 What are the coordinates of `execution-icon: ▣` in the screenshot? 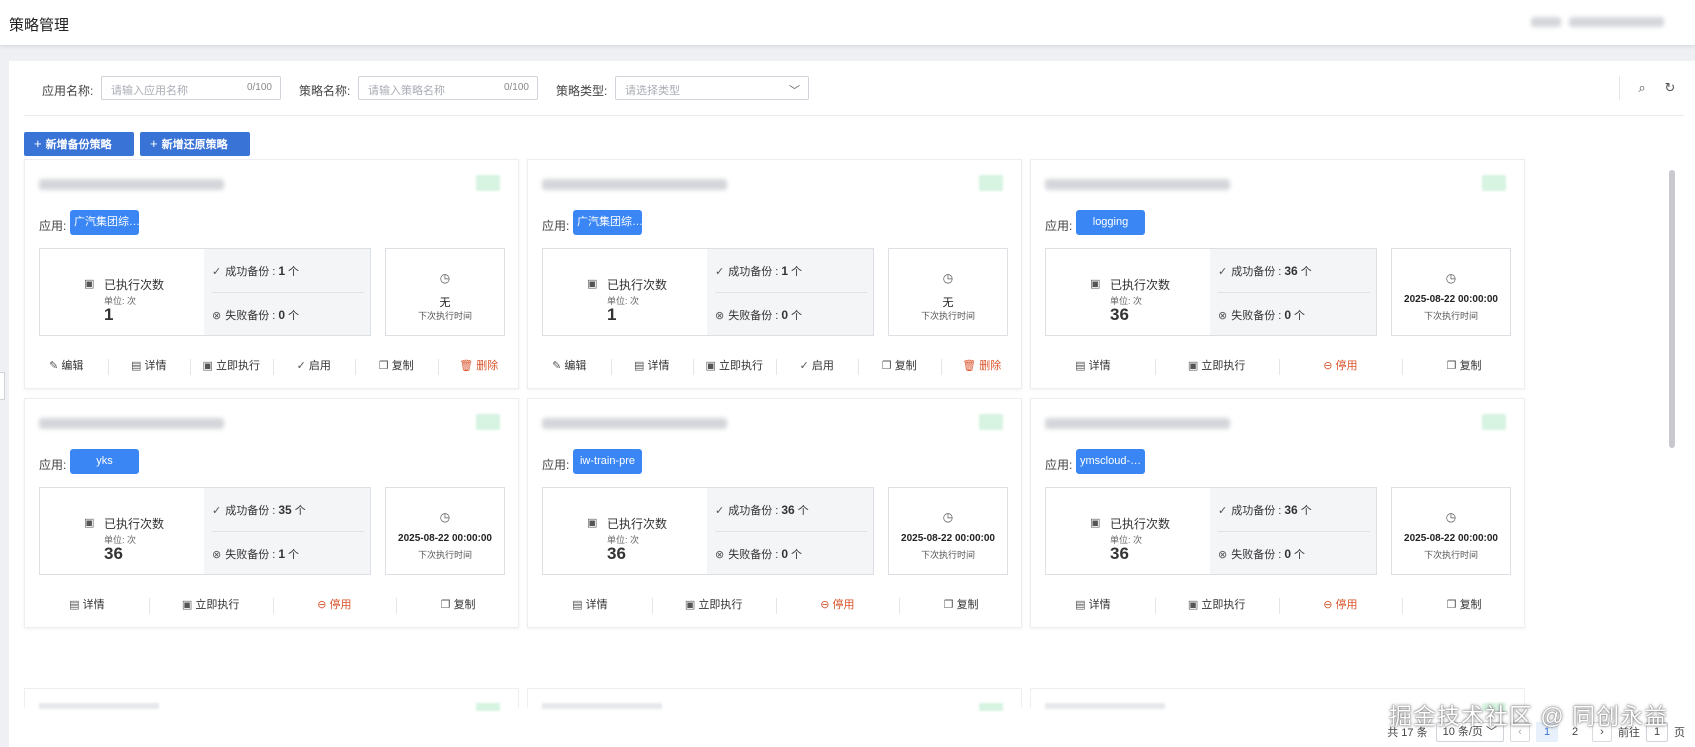 It's located at (1095, 284).